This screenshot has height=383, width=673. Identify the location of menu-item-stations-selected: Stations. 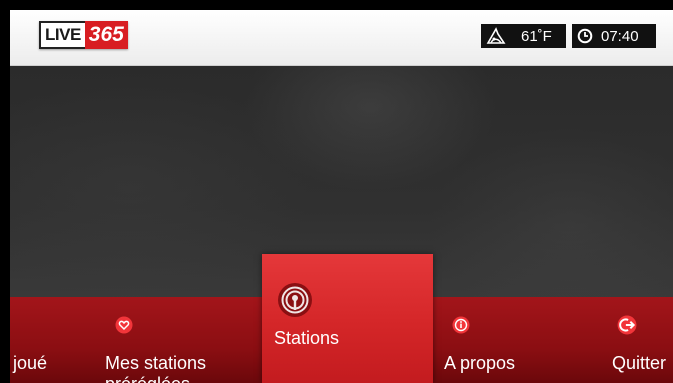
(347, 318).